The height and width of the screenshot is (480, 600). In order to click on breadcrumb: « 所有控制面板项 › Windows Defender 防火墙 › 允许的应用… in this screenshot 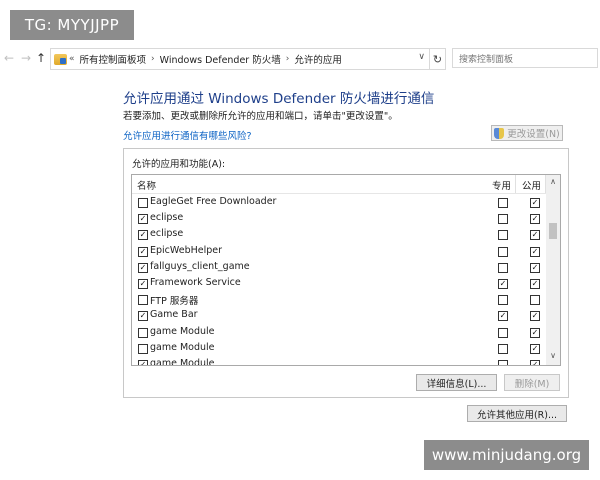, I will do `click(240, 59)`.